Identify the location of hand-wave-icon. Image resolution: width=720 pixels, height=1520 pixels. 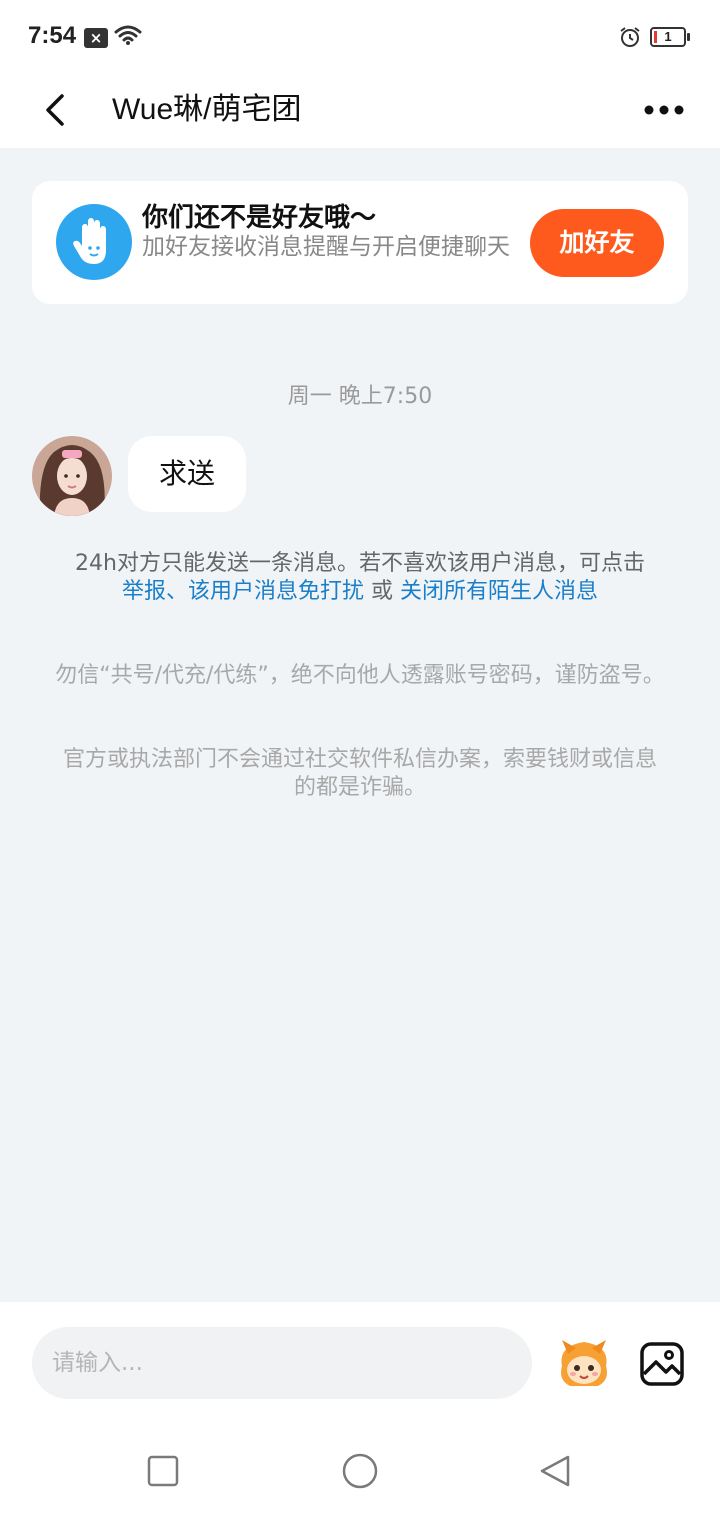
(94, 242).